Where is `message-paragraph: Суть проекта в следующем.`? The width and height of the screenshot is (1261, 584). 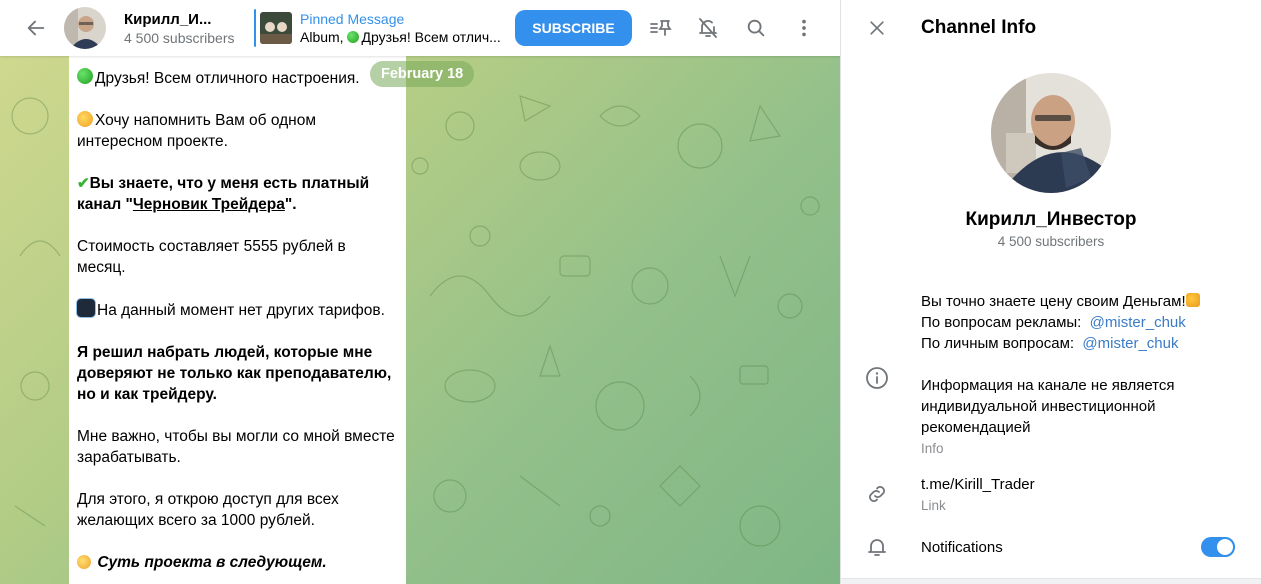
message-paragraph: Суть проекта в следующем. is located at coordinates (237, 562).